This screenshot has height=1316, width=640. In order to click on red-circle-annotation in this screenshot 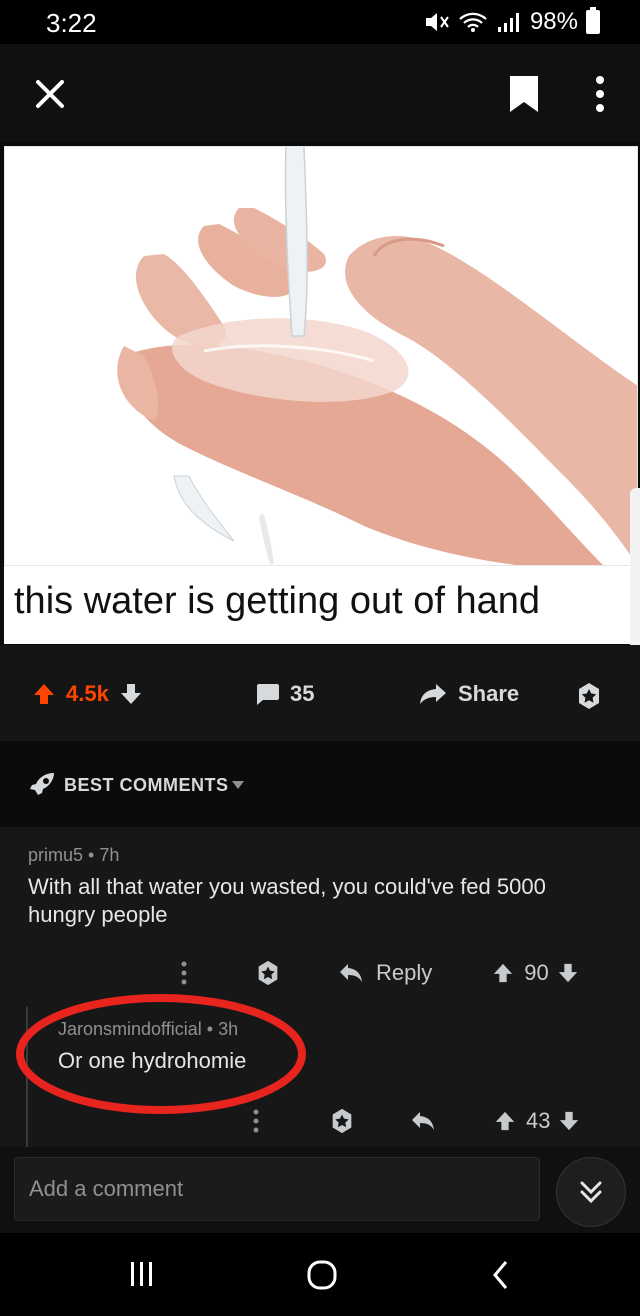, I will do `click(161, 1054)`.